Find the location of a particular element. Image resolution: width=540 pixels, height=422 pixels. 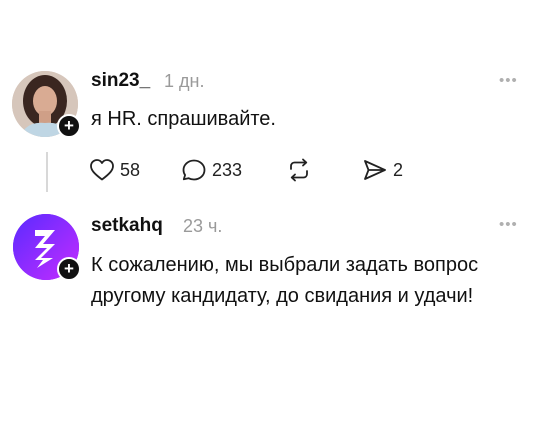

repost-icon is located at coordinates (299, 170).